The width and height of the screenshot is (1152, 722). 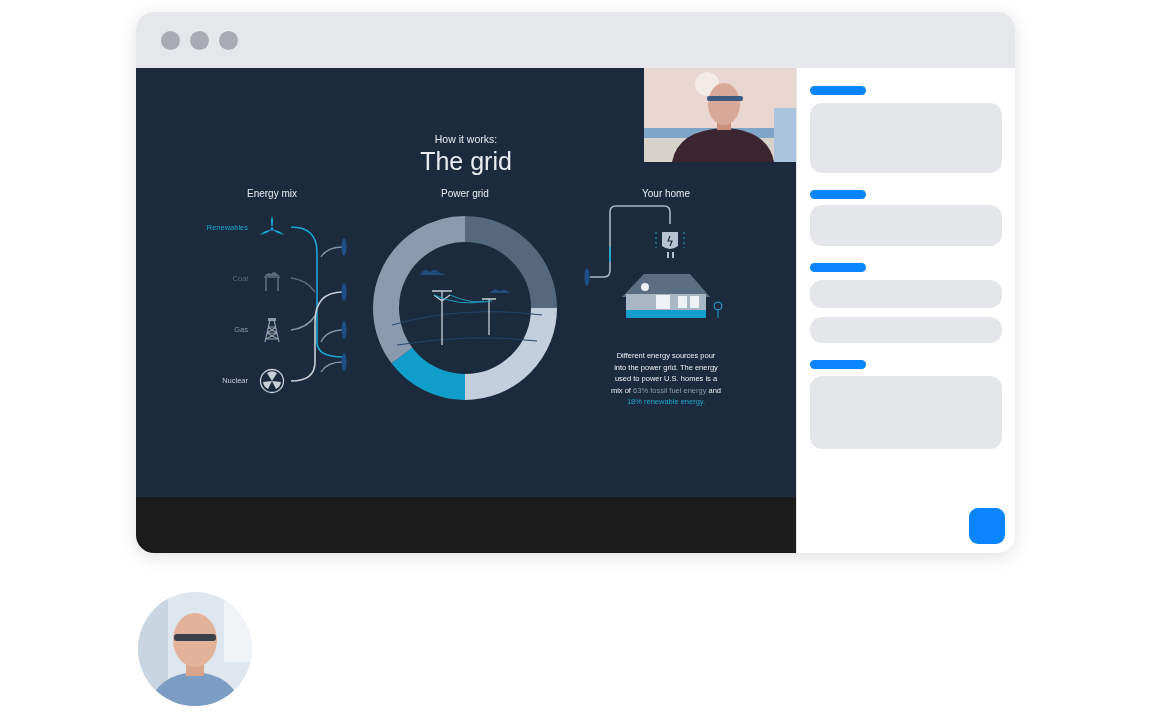 I want to click on column-heading: Energy mix, so click(x=272, y=194).